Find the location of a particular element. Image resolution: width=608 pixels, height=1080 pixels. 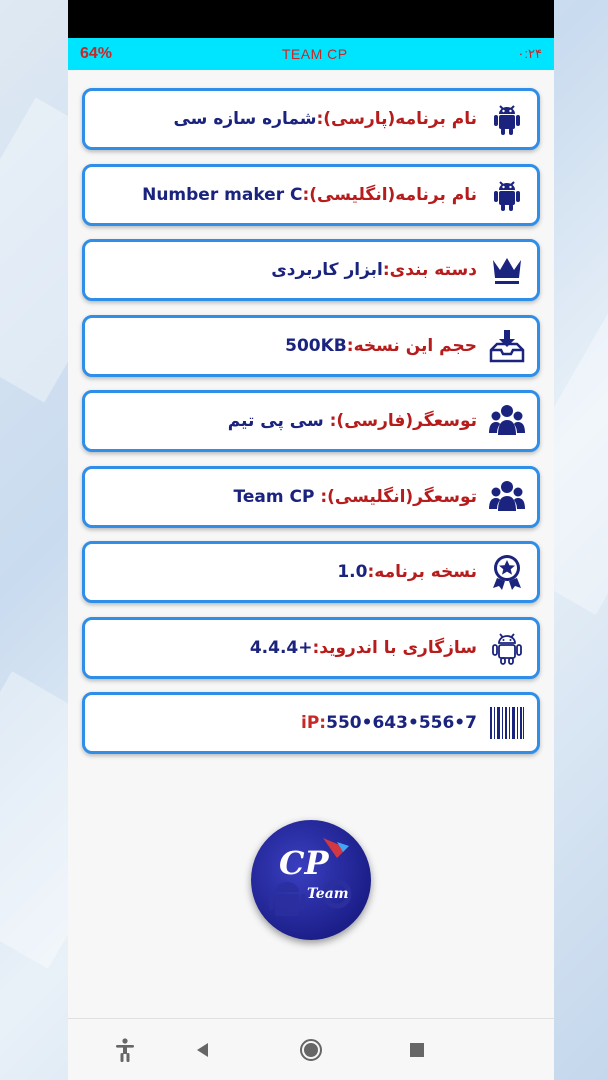

info-card-version: نسخه برنامه:1.0 is located at coordinates (311, 572).